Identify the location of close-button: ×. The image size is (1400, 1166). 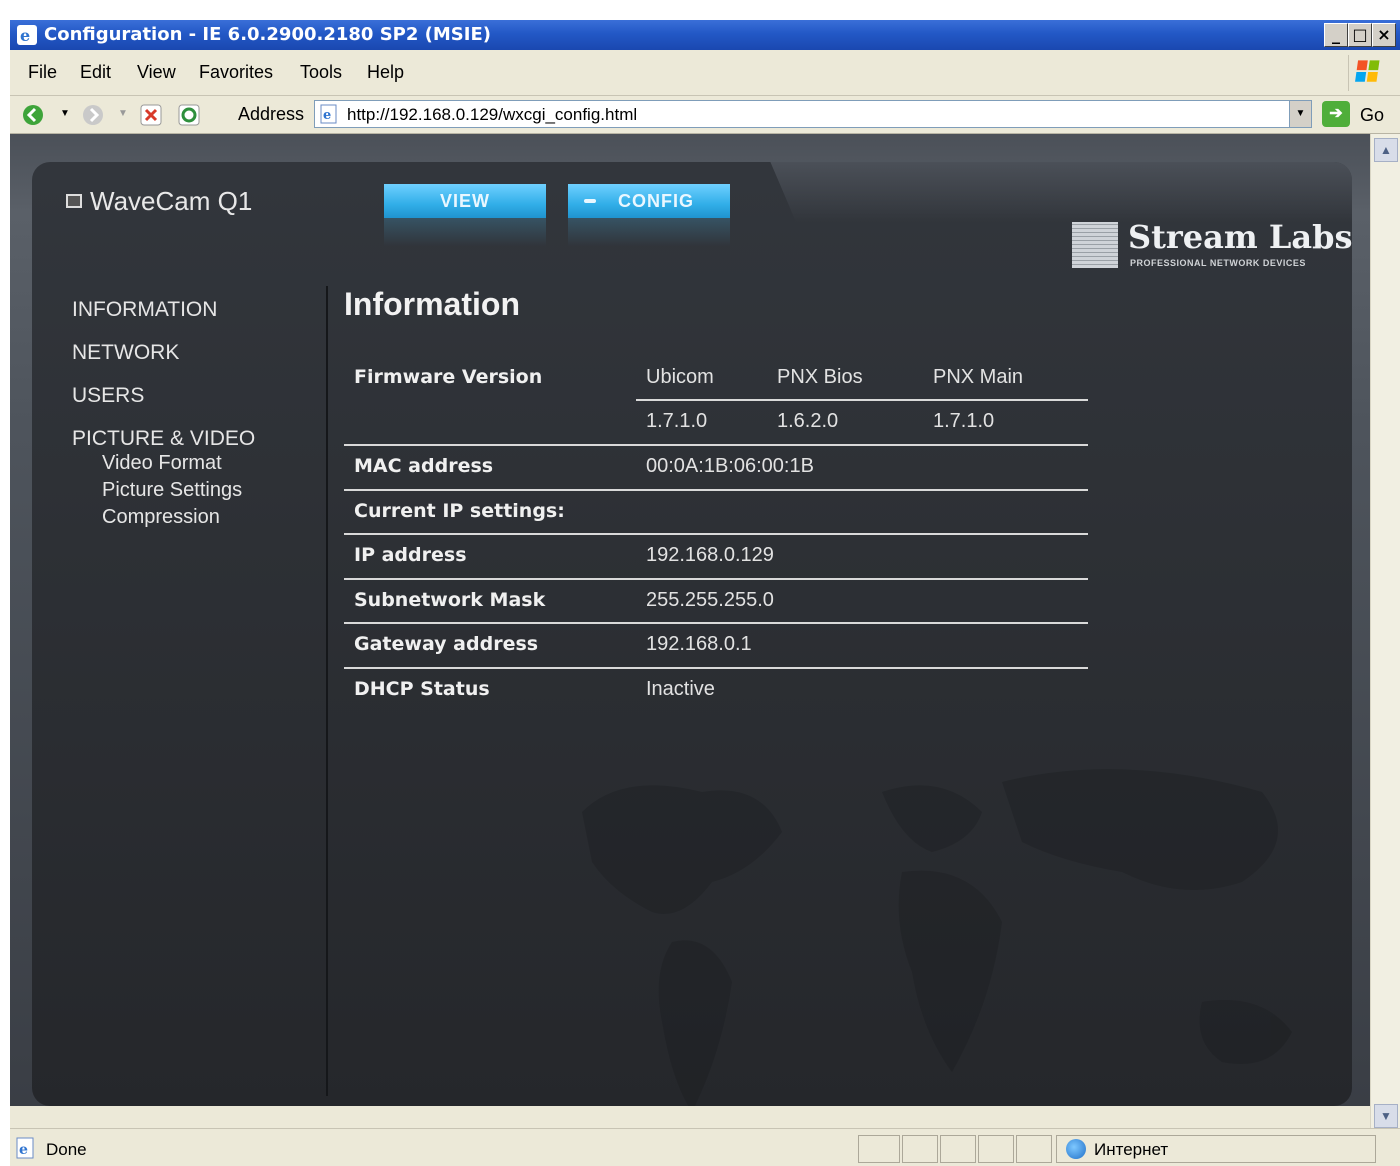
(1384, 35).